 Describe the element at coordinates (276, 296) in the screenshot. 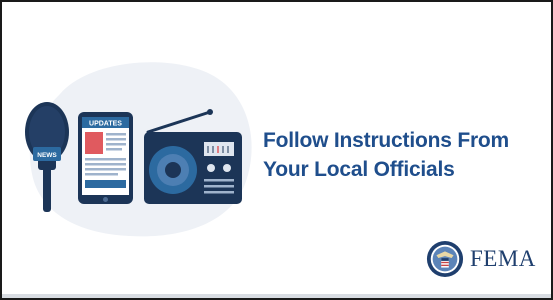

I see `bottom-divider` at that location.